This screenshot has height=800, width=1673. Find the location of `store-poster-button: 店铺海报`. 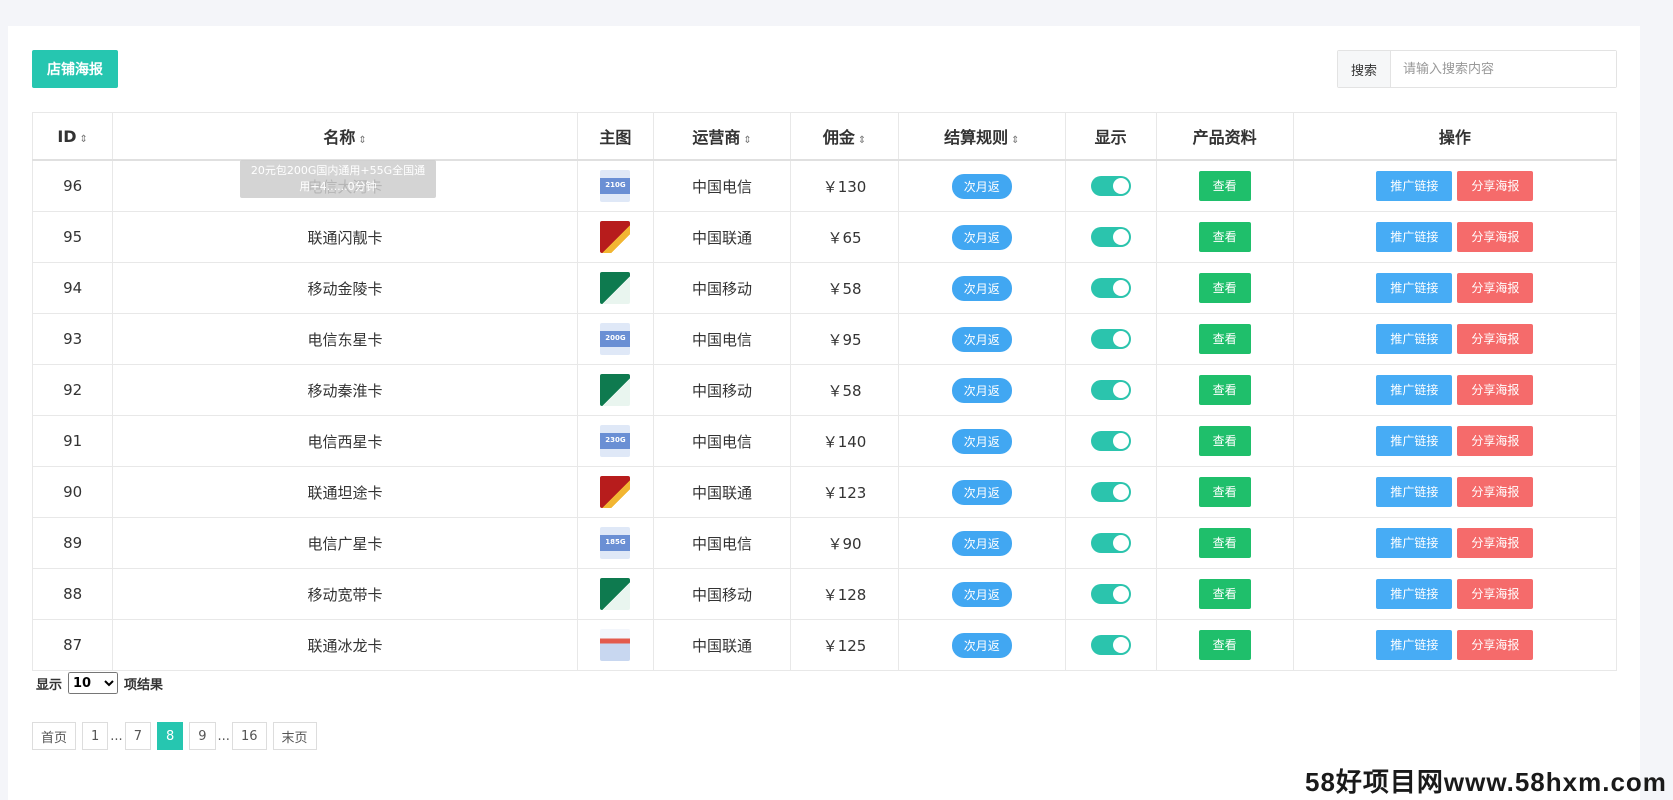

store-poster-button: 店铺海报 is located at coordinates (75, 69).